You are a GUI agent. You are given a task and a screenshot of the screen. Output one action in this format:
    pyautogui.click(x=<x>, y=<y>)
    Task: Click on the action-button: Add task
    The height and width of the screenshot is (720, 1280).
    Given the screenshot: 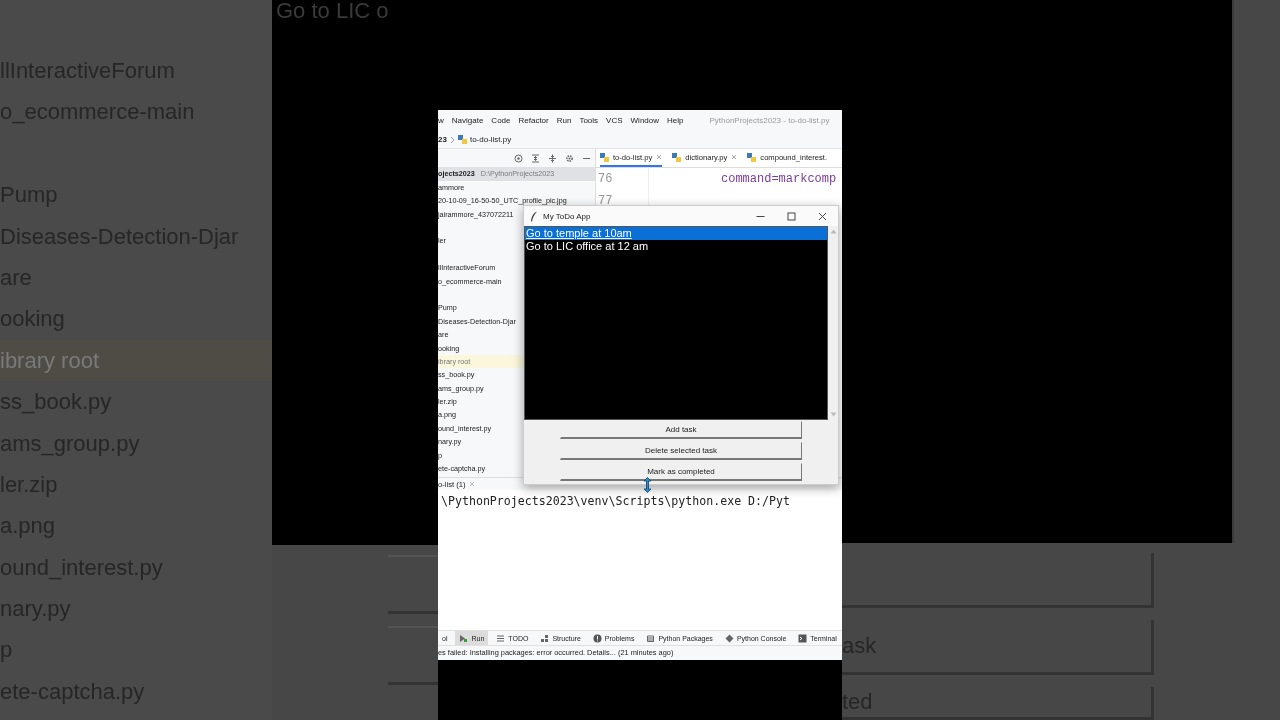 What is the action you would take?
    pyautogui.click(x=681, y=430)
    